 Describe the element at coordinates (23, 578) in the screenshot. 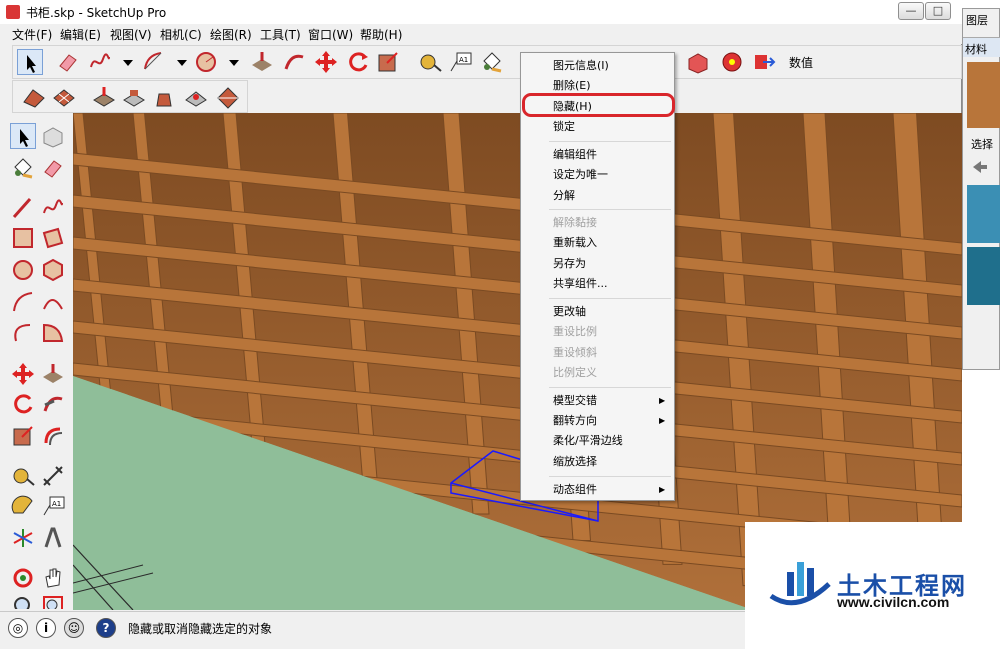

I see `orbit-icon` at that location.